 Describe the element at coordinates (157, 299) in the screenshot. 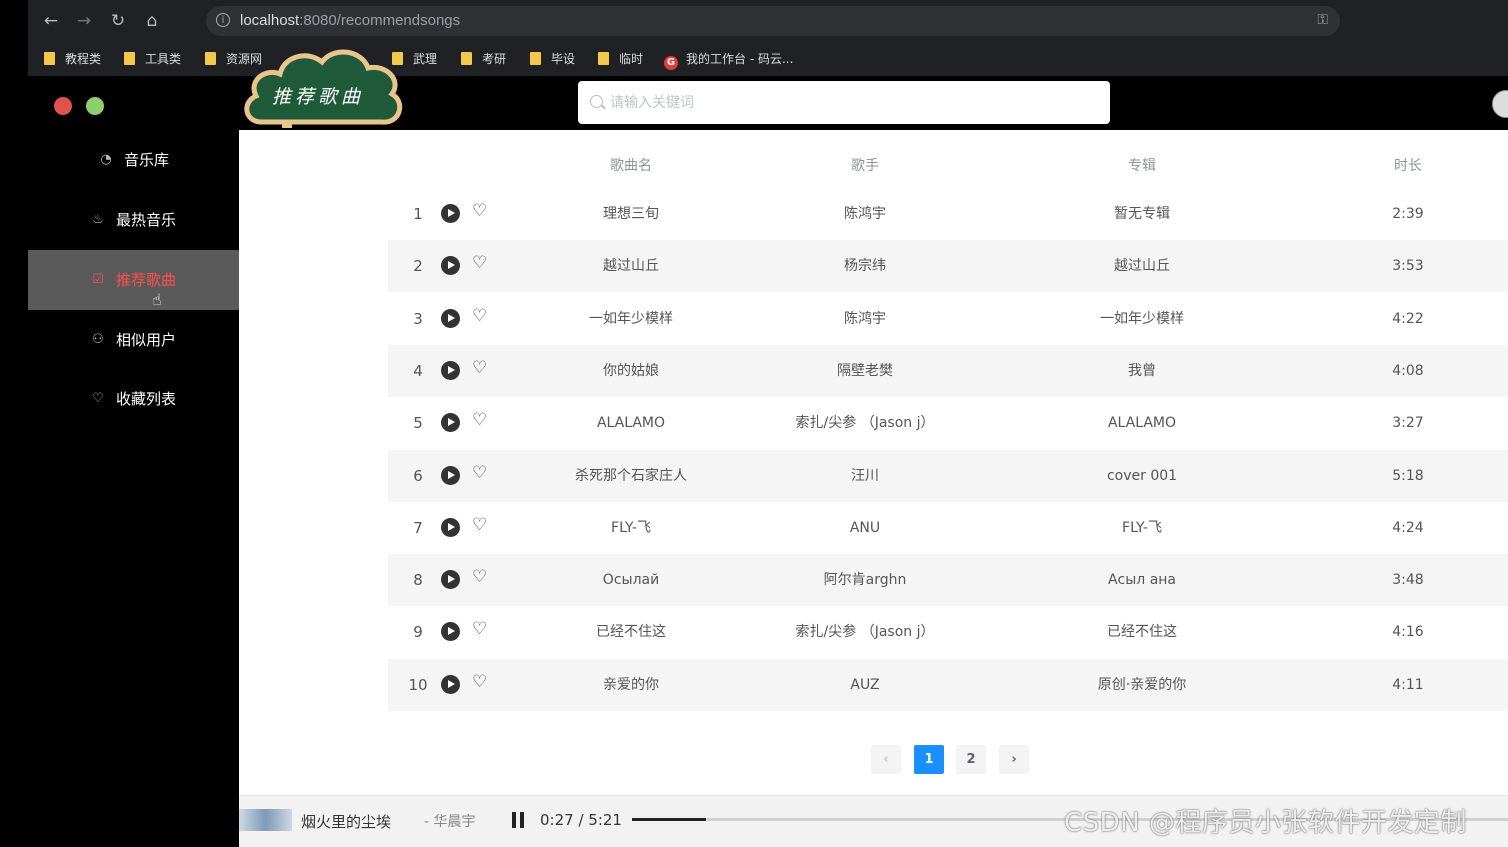

I see `mouse-cursor-icon: ☝` at that location.